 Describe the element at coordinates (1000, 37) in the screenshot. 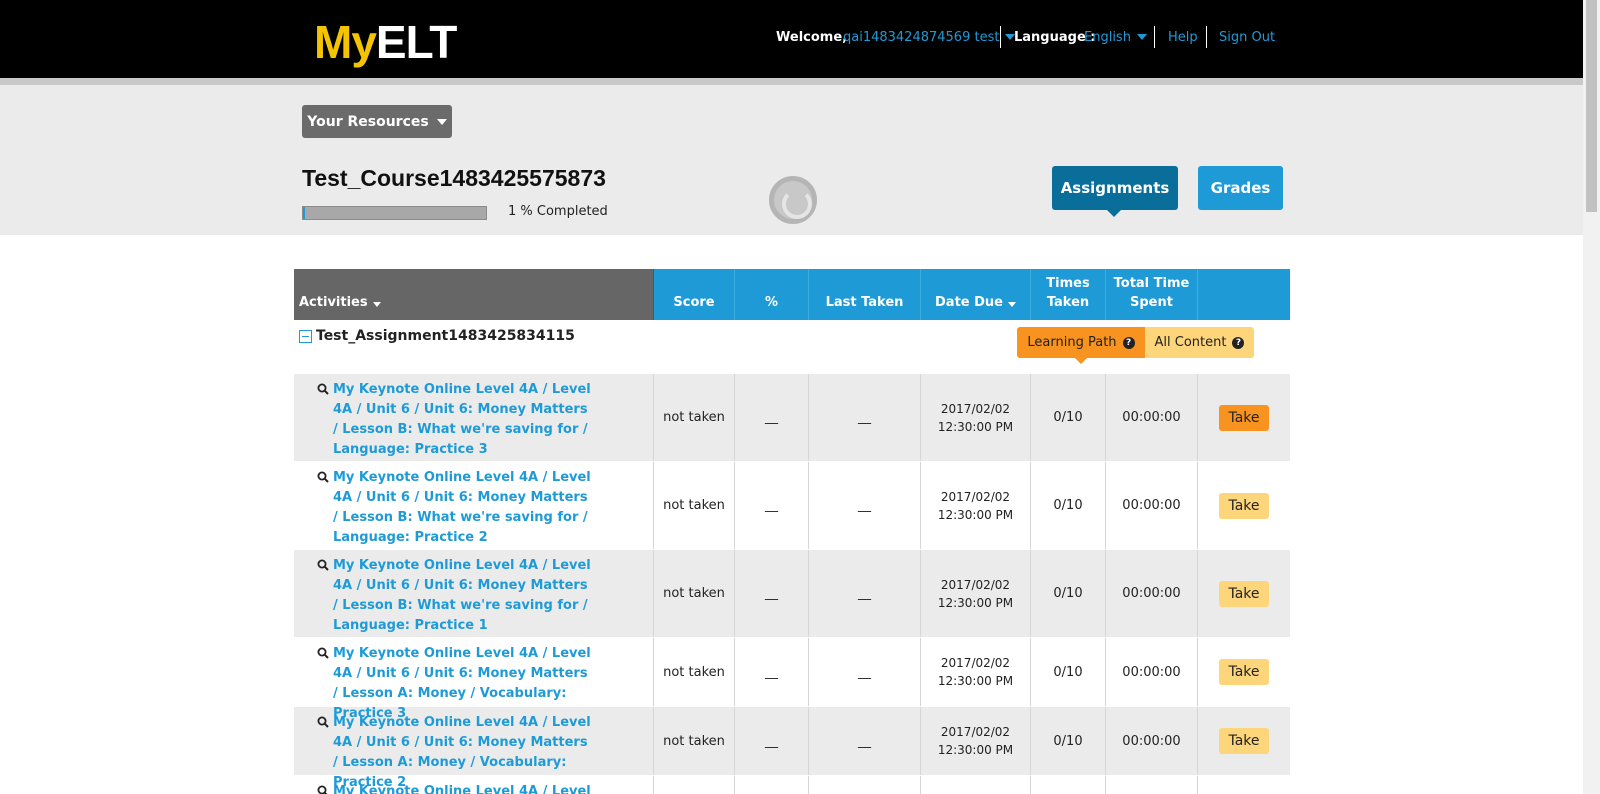

I see `divider` at that location.